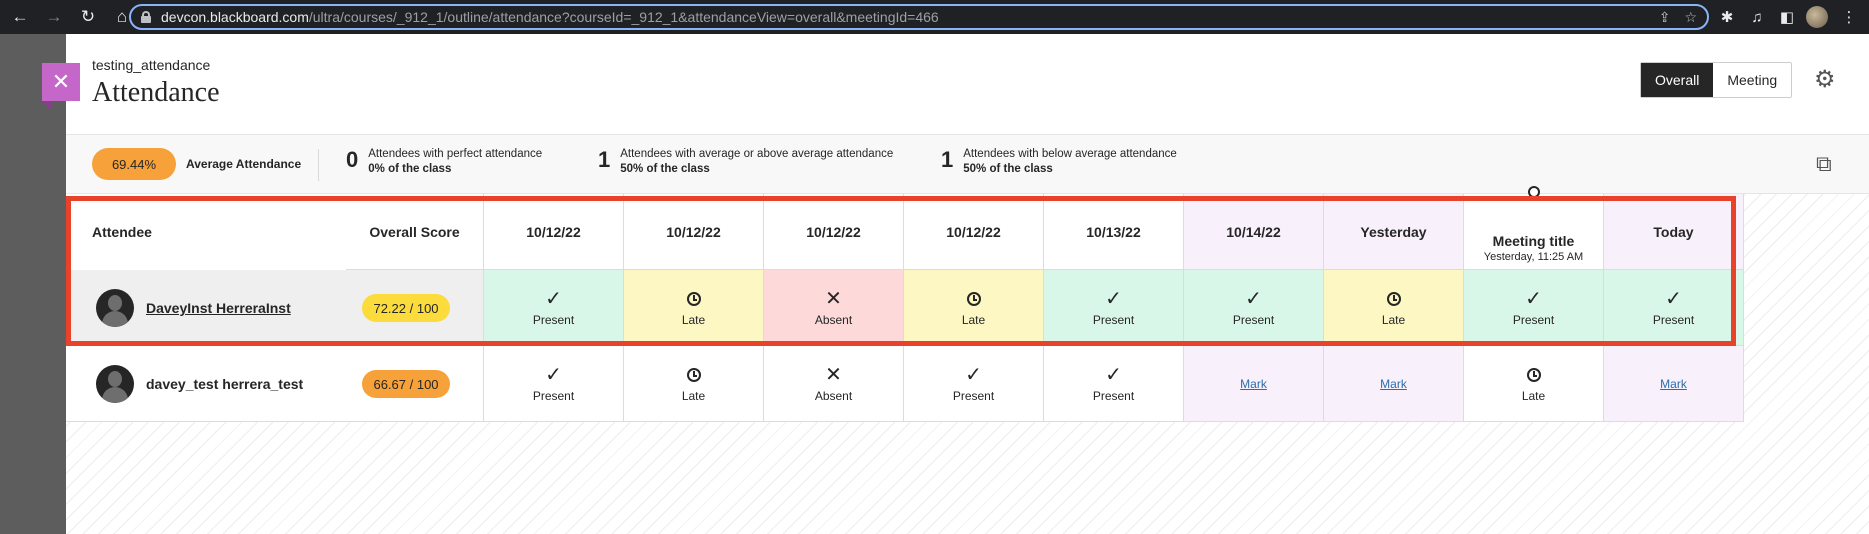 The width and height of the screenshot is (1869, 534). What do you see at coordinates (415, 232) in the screenshot?
I see `score-column-header: Overall Score` at bounding box center [415, 232].